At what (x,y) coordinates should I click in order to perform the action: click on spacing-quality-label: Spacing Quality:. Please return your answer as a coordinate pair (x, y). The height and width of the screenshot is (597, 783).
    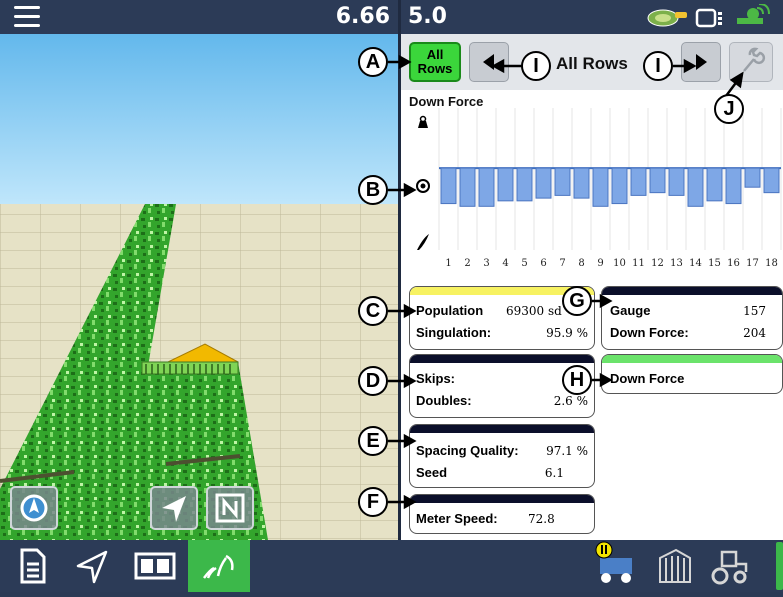
    Looking at the image, I should click on (467, 450).